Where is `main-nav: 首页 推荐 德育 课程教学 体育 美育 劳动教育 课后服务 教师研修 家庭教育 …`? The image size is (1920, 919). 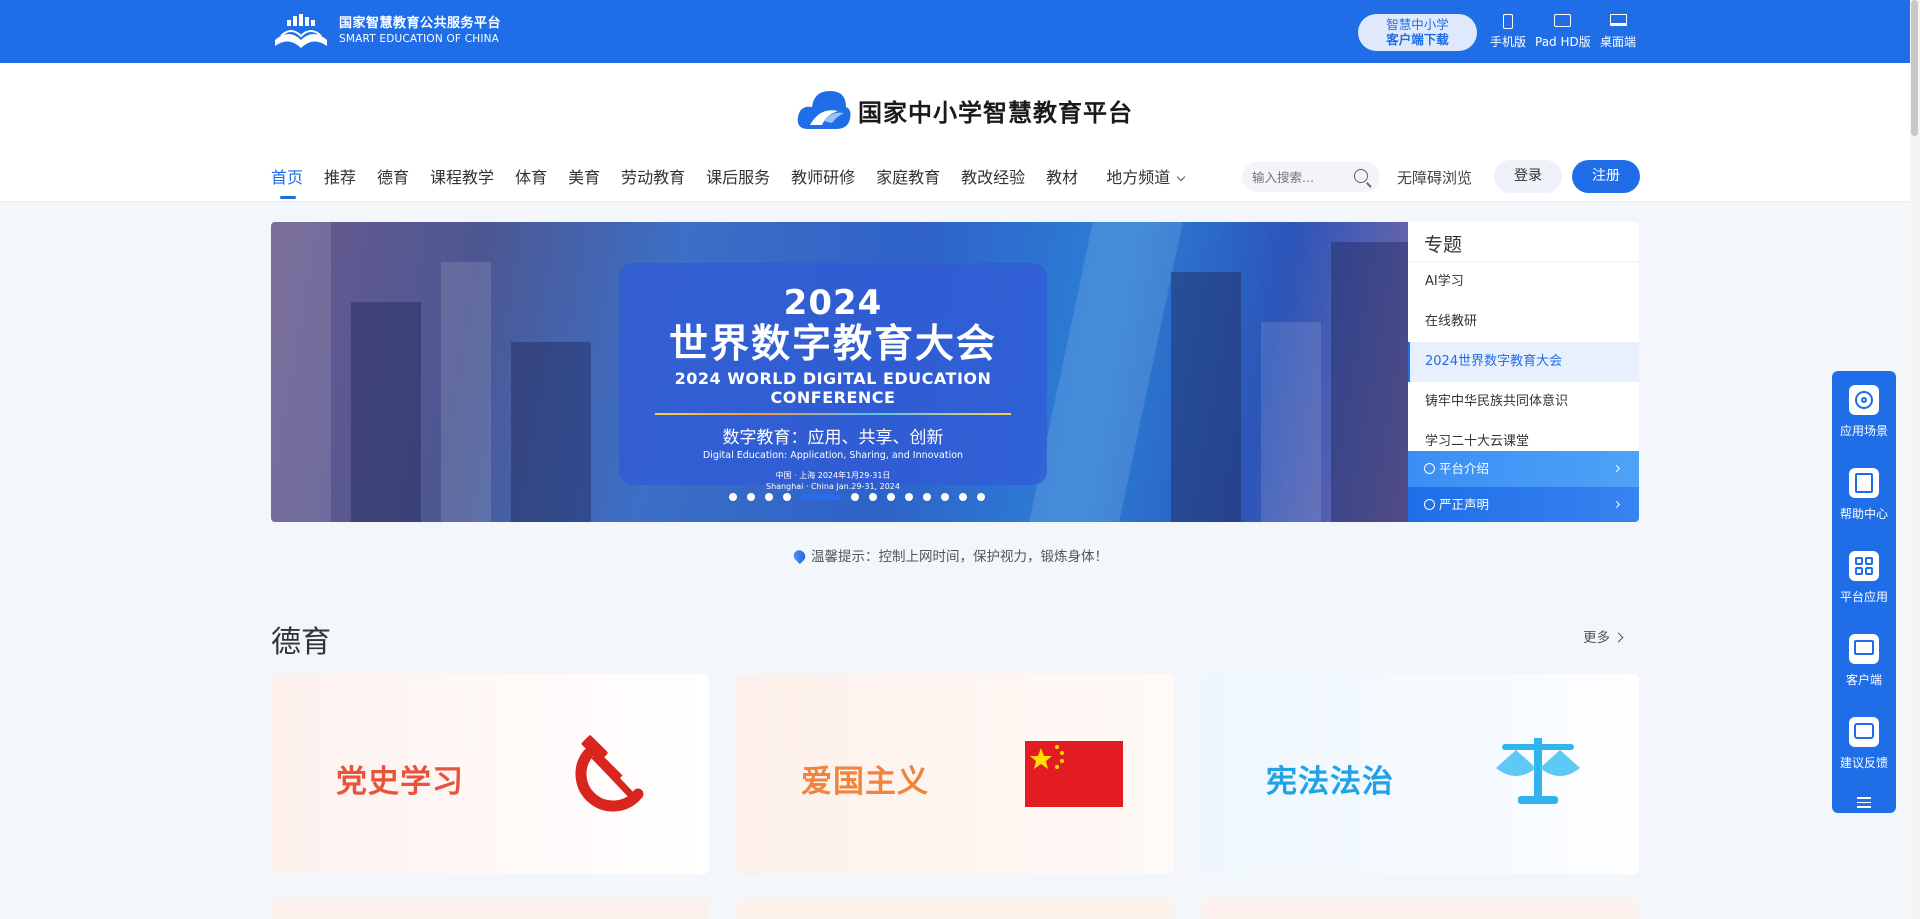 main-nav: 首页 推荐 德育 课程教学 体育 美育 劳动教育 课后服务 教师研修 家庭教育 … is located at coordinates (738, 183).